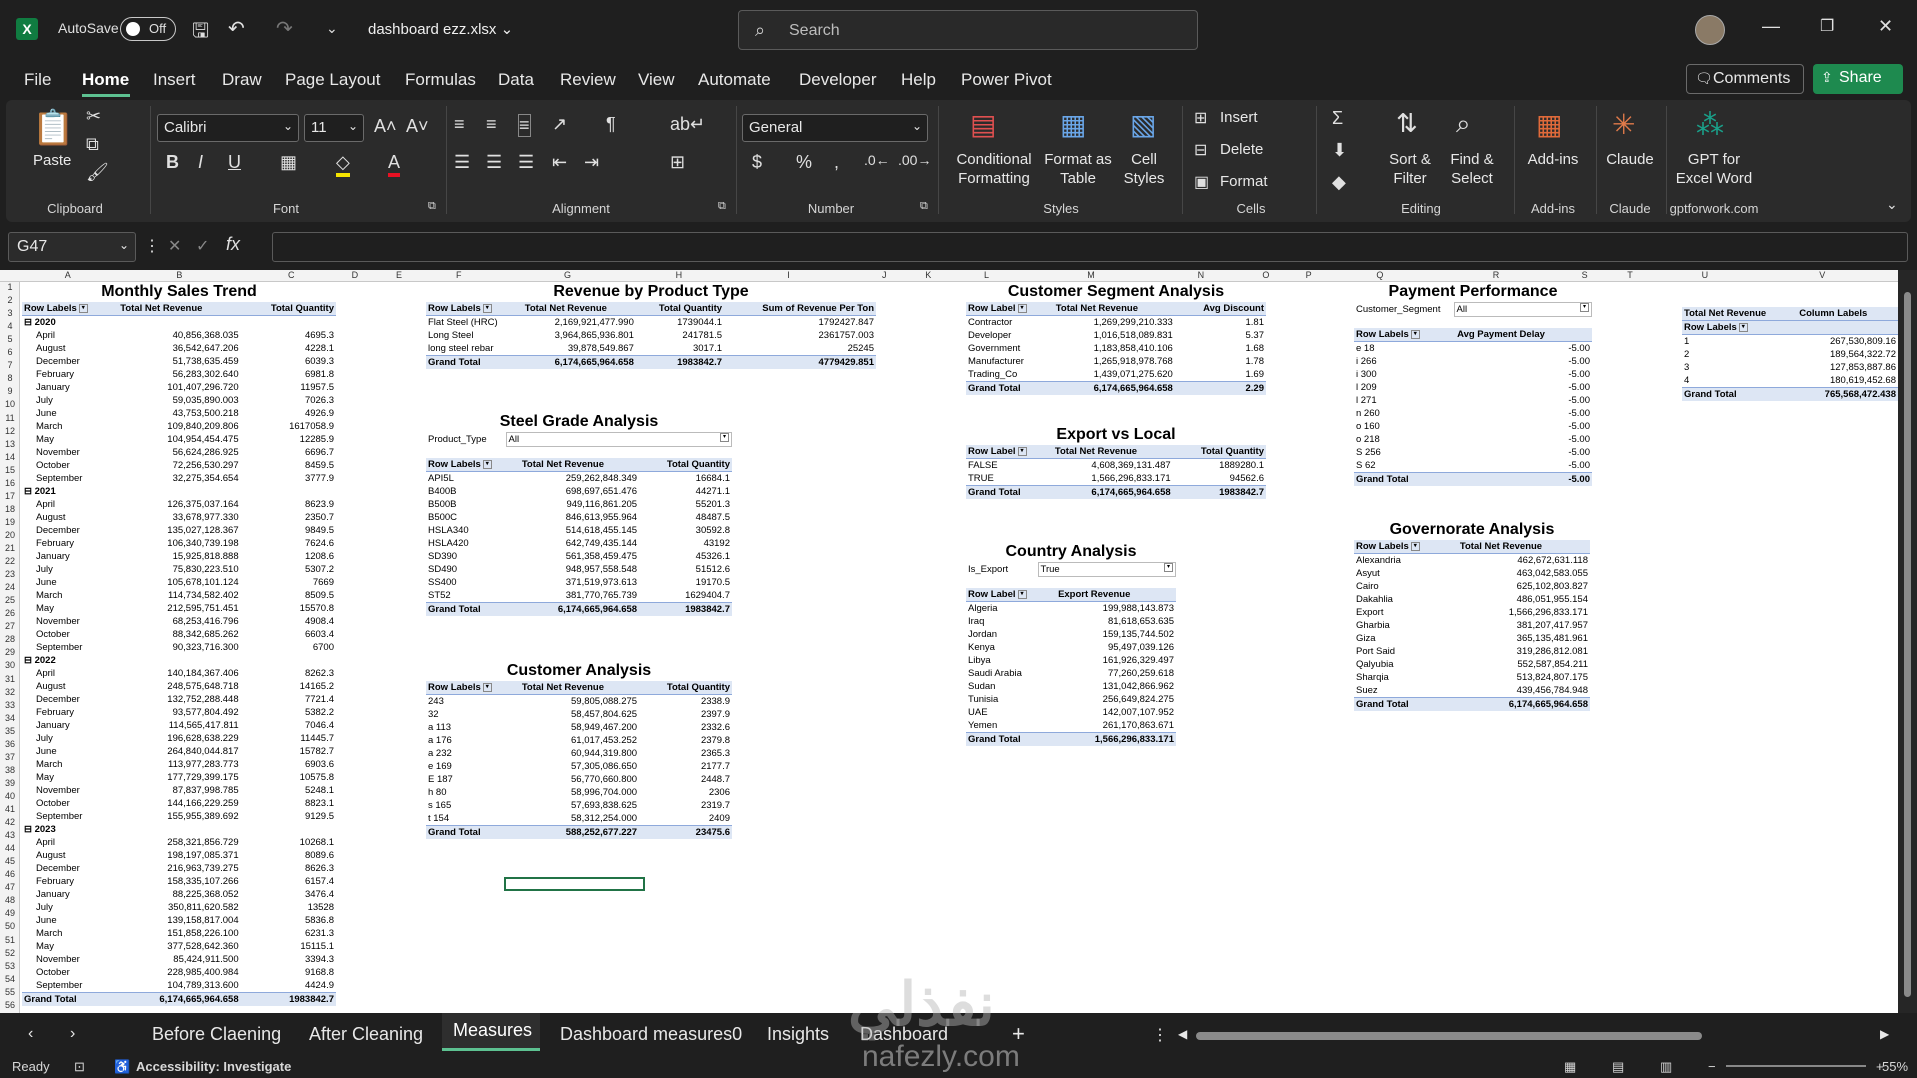 This screenshot has width=1917, height=1078. What do you see at coordinates (1790, 381) in the screenshot?
I see `table-row: 4 180,619,452.68` at bounding box center [1790, 381].